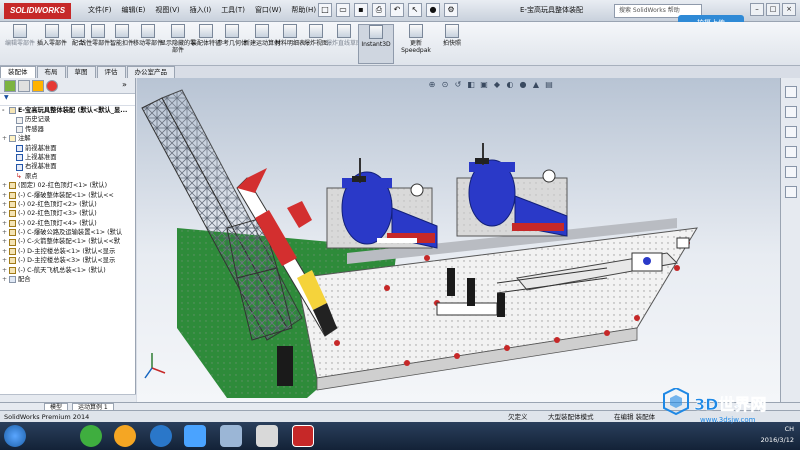 This screenshot has width=800, height=450. What do you see at coordinates (195, 436) in the screenshot?
I see `cloud-app-icon` at bounding box center [195, 436].